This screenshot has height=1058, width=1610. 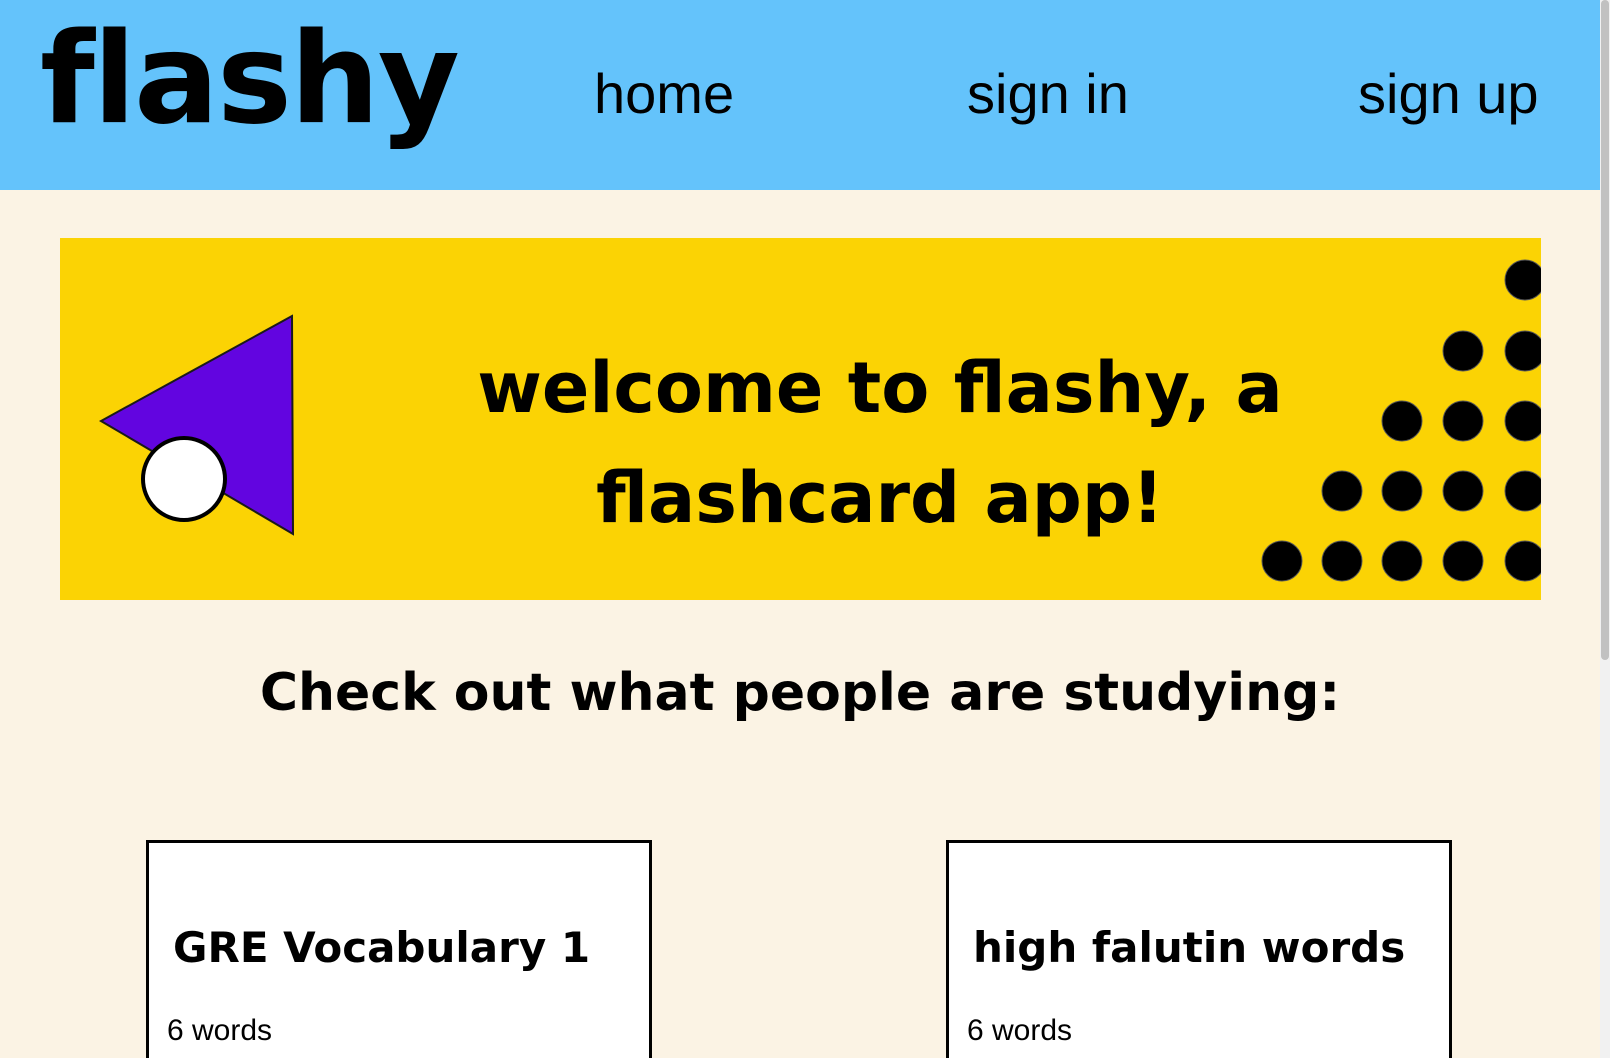 I want to click on logo: flashy, so click(x=250, y=79).